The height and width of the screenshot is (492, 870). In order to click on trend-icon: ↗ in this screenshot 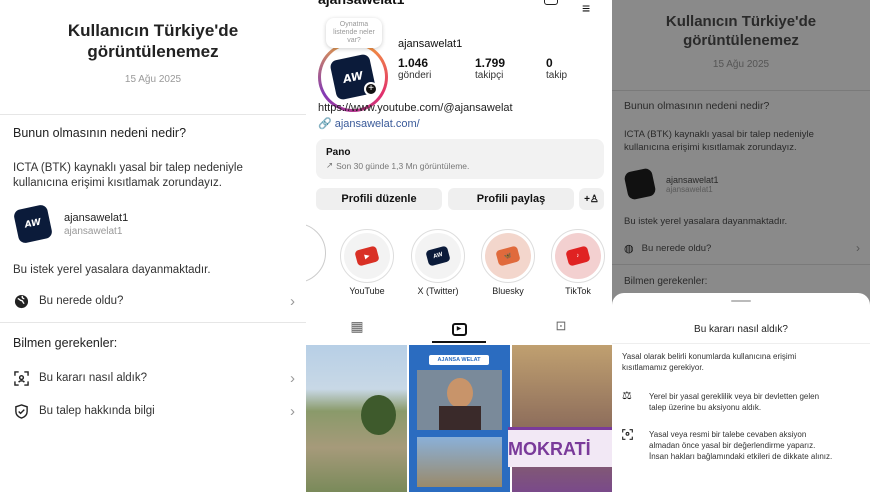, I will do `click(330, 165)`.